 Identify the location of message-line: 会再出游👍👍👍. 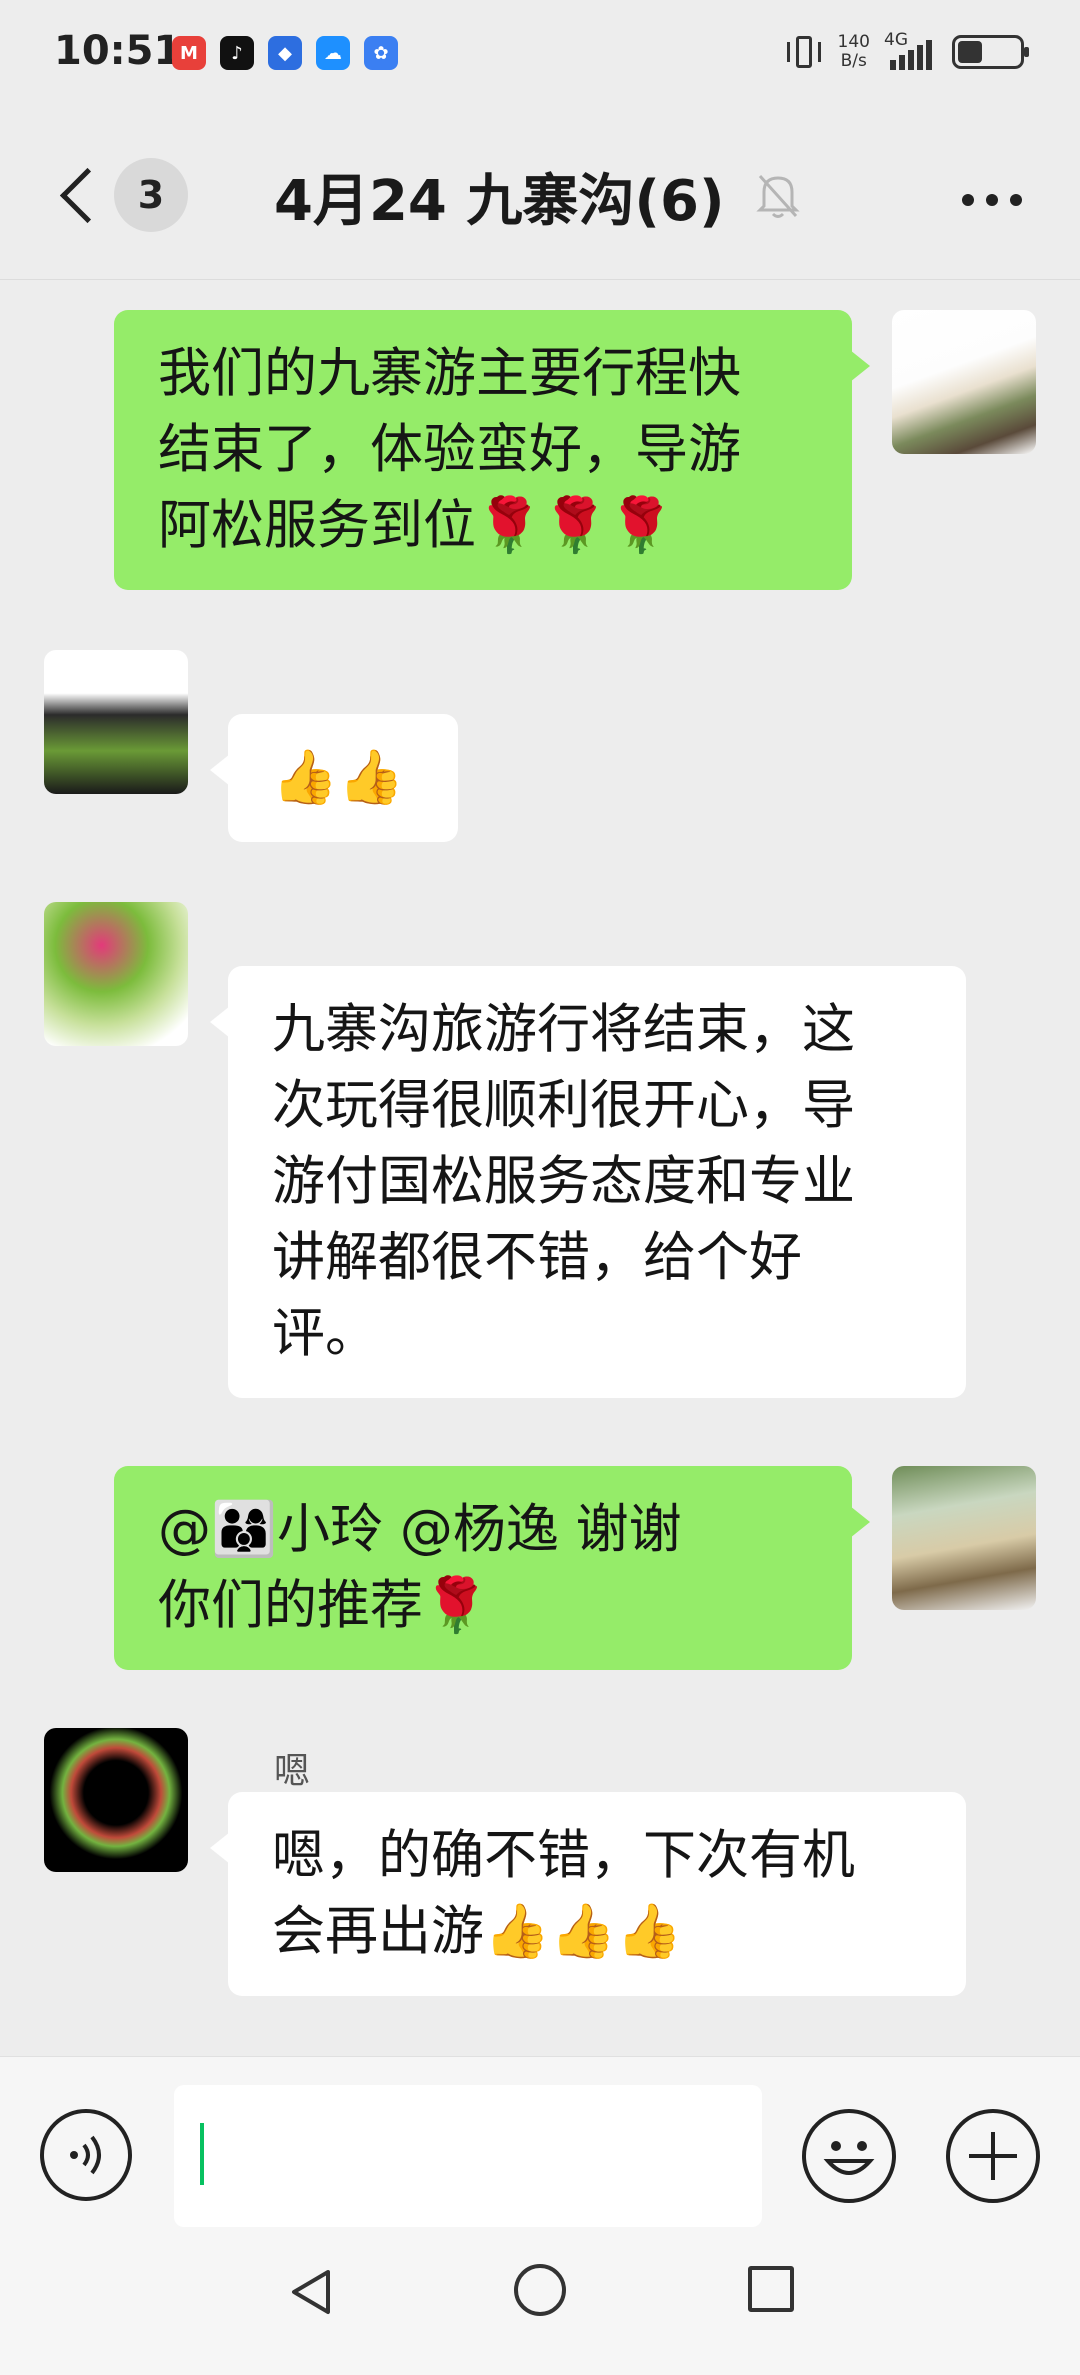
(477, 1931).